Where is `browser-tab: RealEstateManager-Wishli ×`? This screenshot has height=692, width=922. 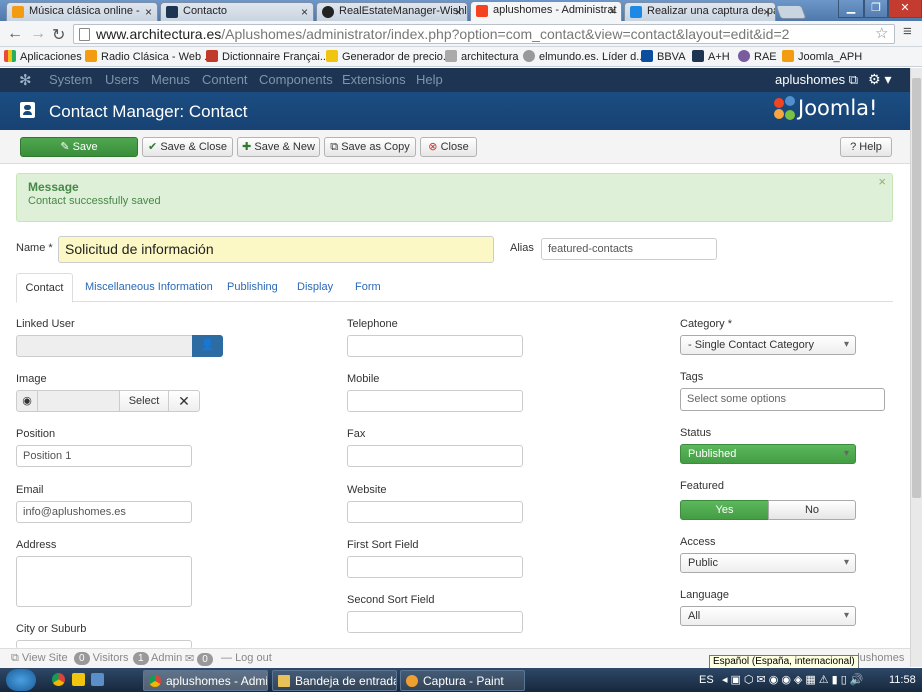 browser-tab: RealEstateManager-Wishli × is located at coordinates (392, 11).